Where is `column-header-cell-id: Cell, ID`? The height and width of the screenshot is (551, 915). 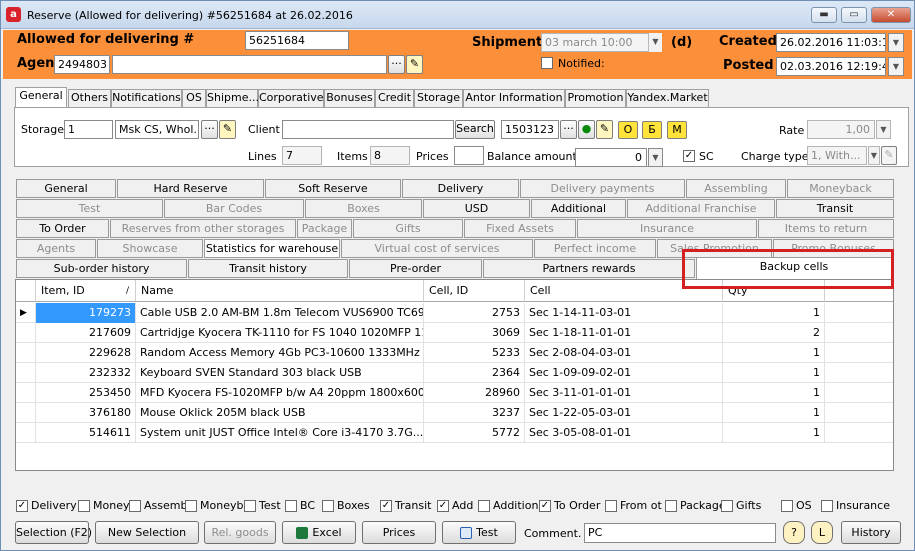
column-header-cell-id: Cell, ID is located at coordinates (474, 291).